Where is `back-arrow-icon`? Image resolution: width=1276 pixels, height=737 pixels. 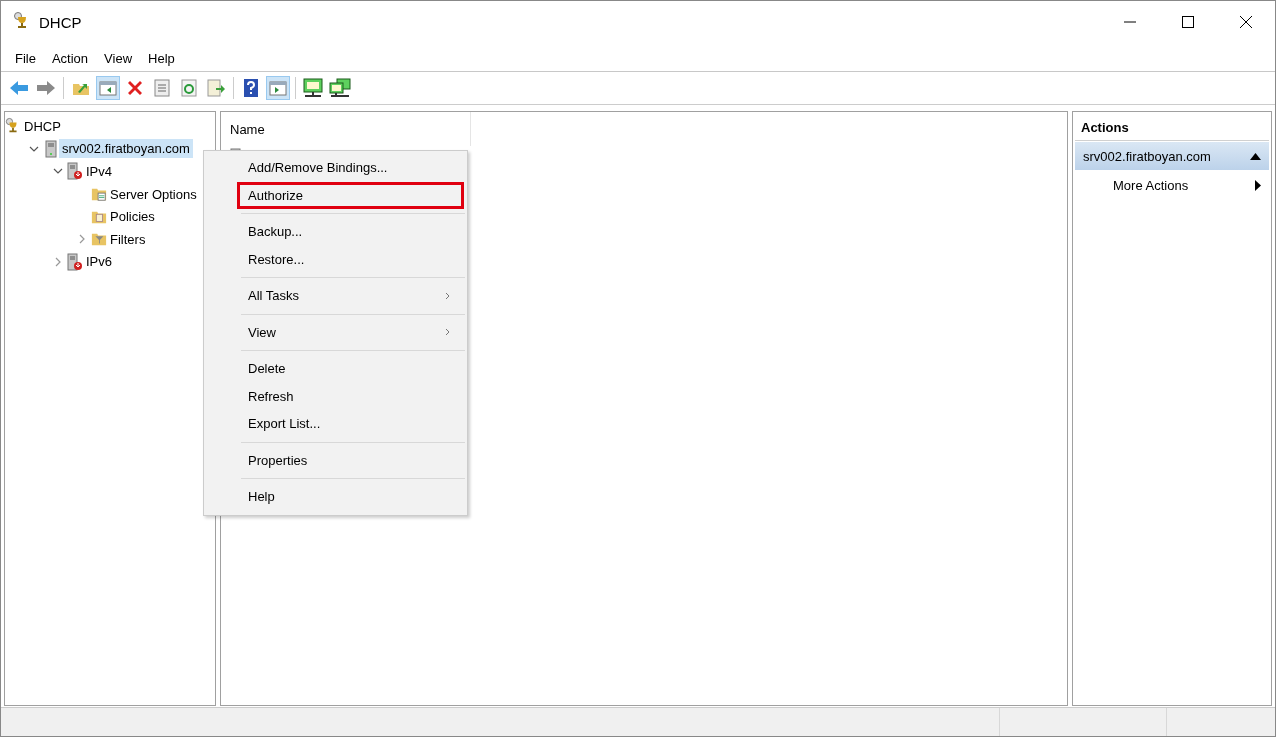 back-arrow-icon is located at coordinates (19, 88).